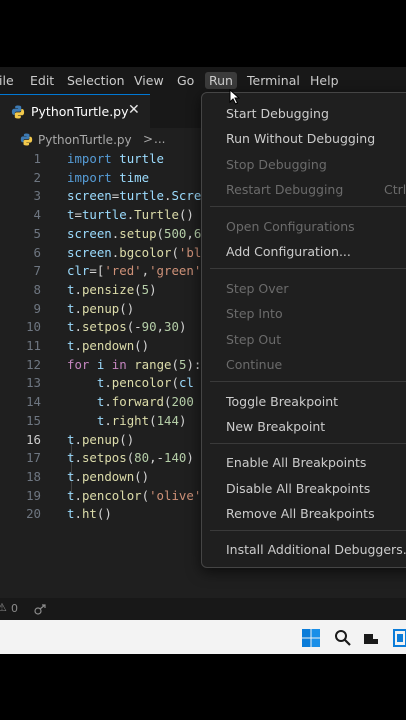  I want to click on broadcast-icon, so click(40, 609).